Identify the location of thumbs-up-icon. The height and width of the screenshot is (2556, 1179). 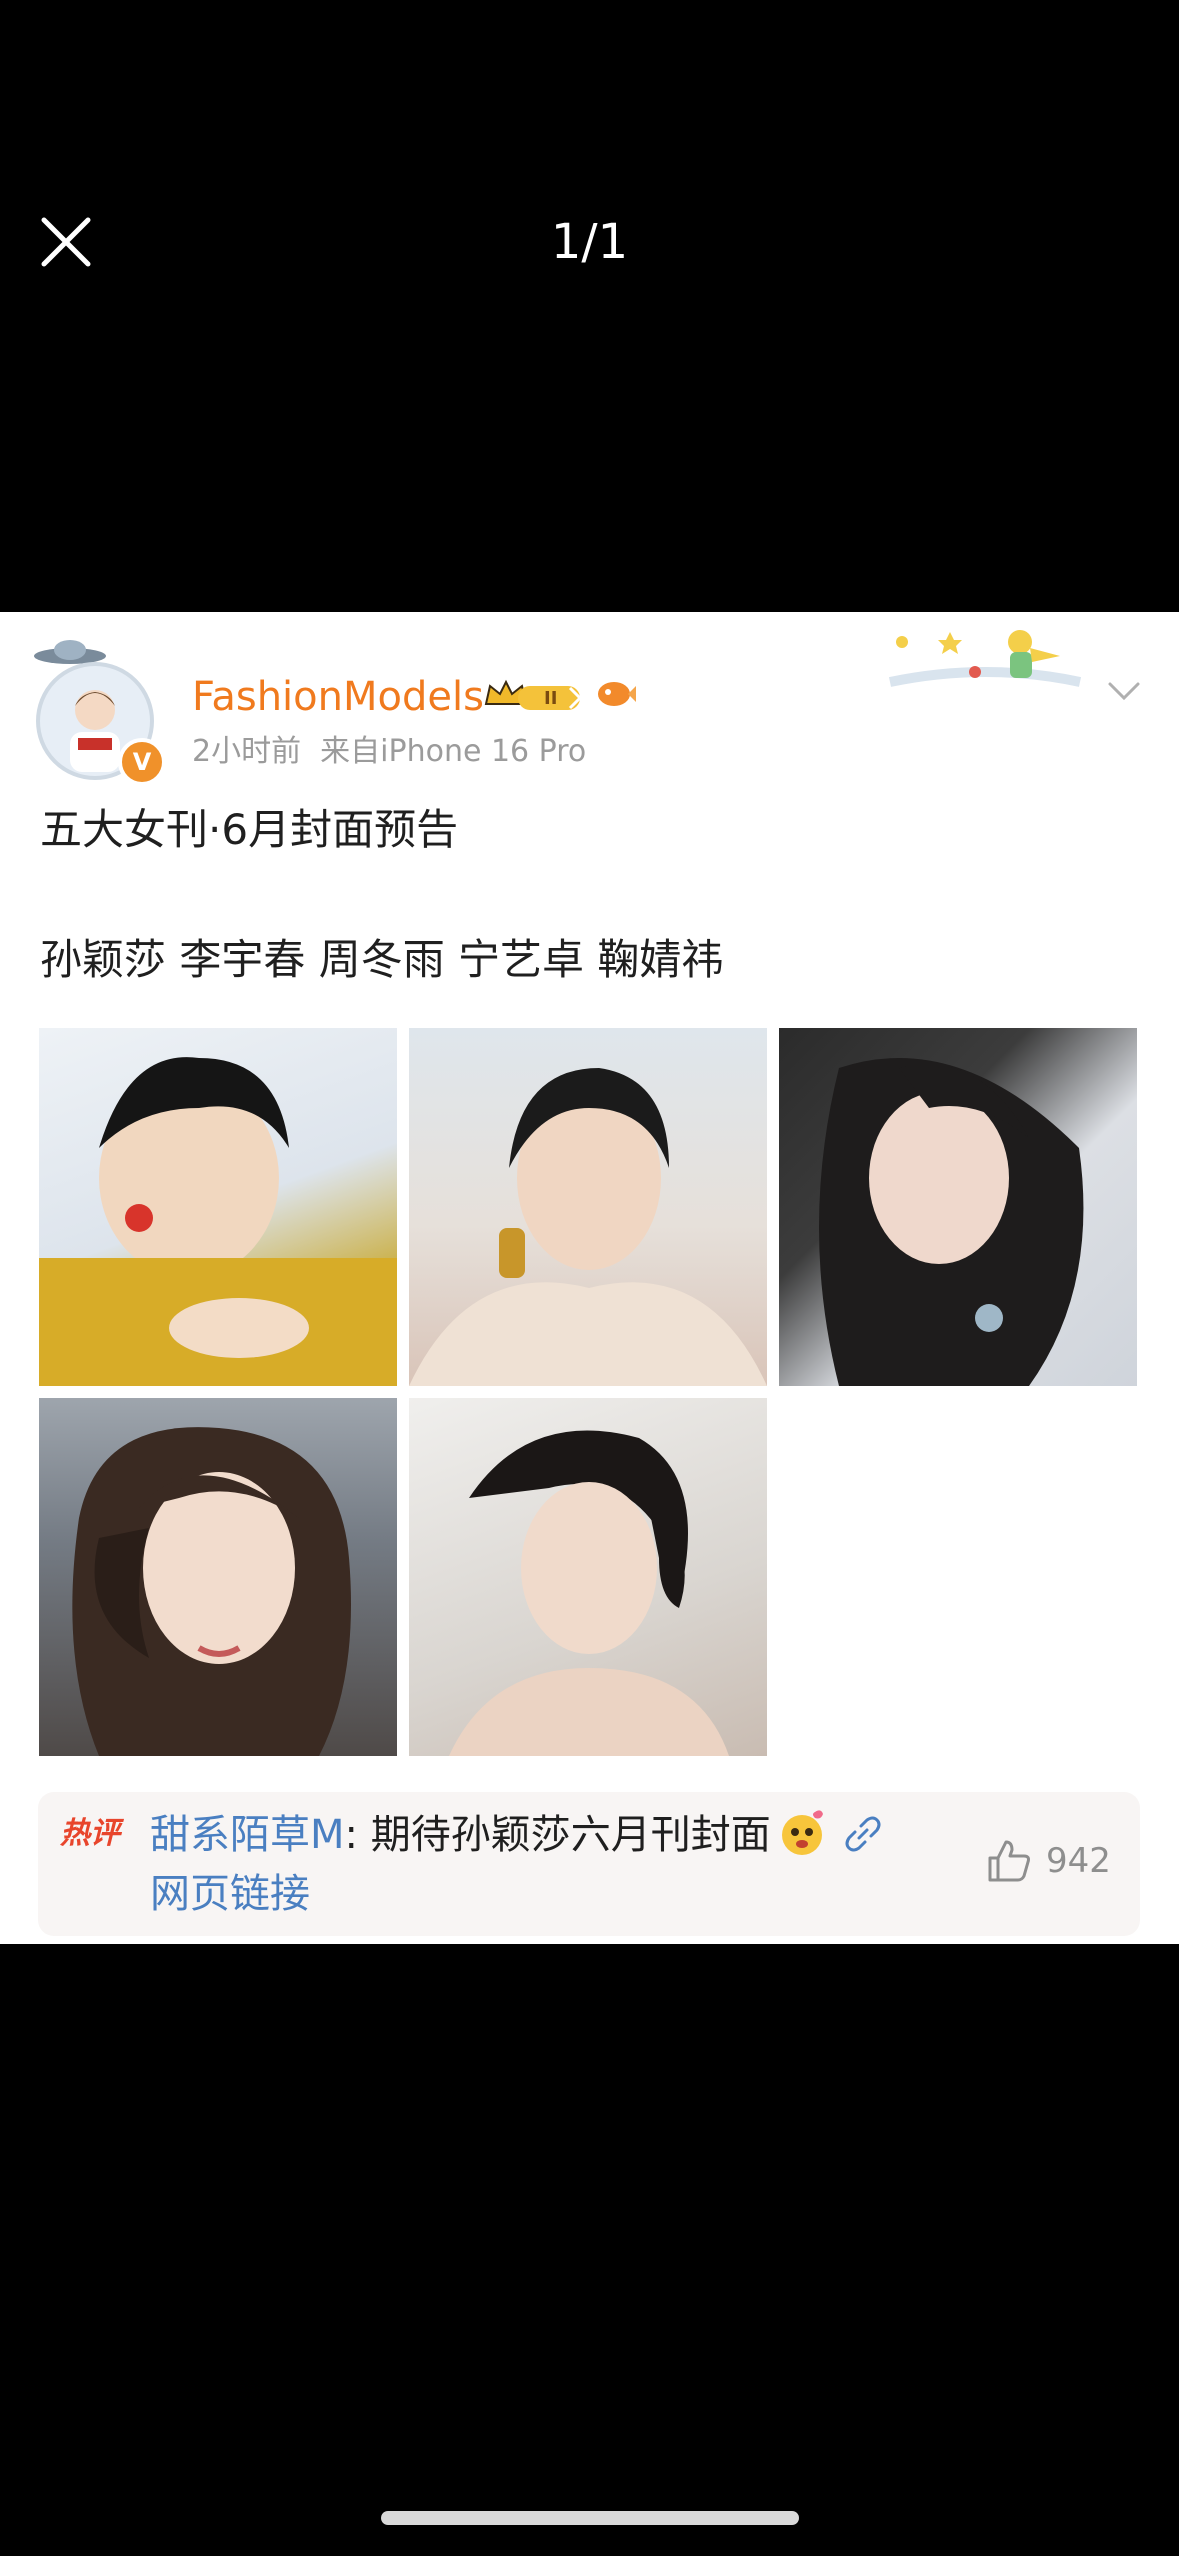
(1009, 1861).